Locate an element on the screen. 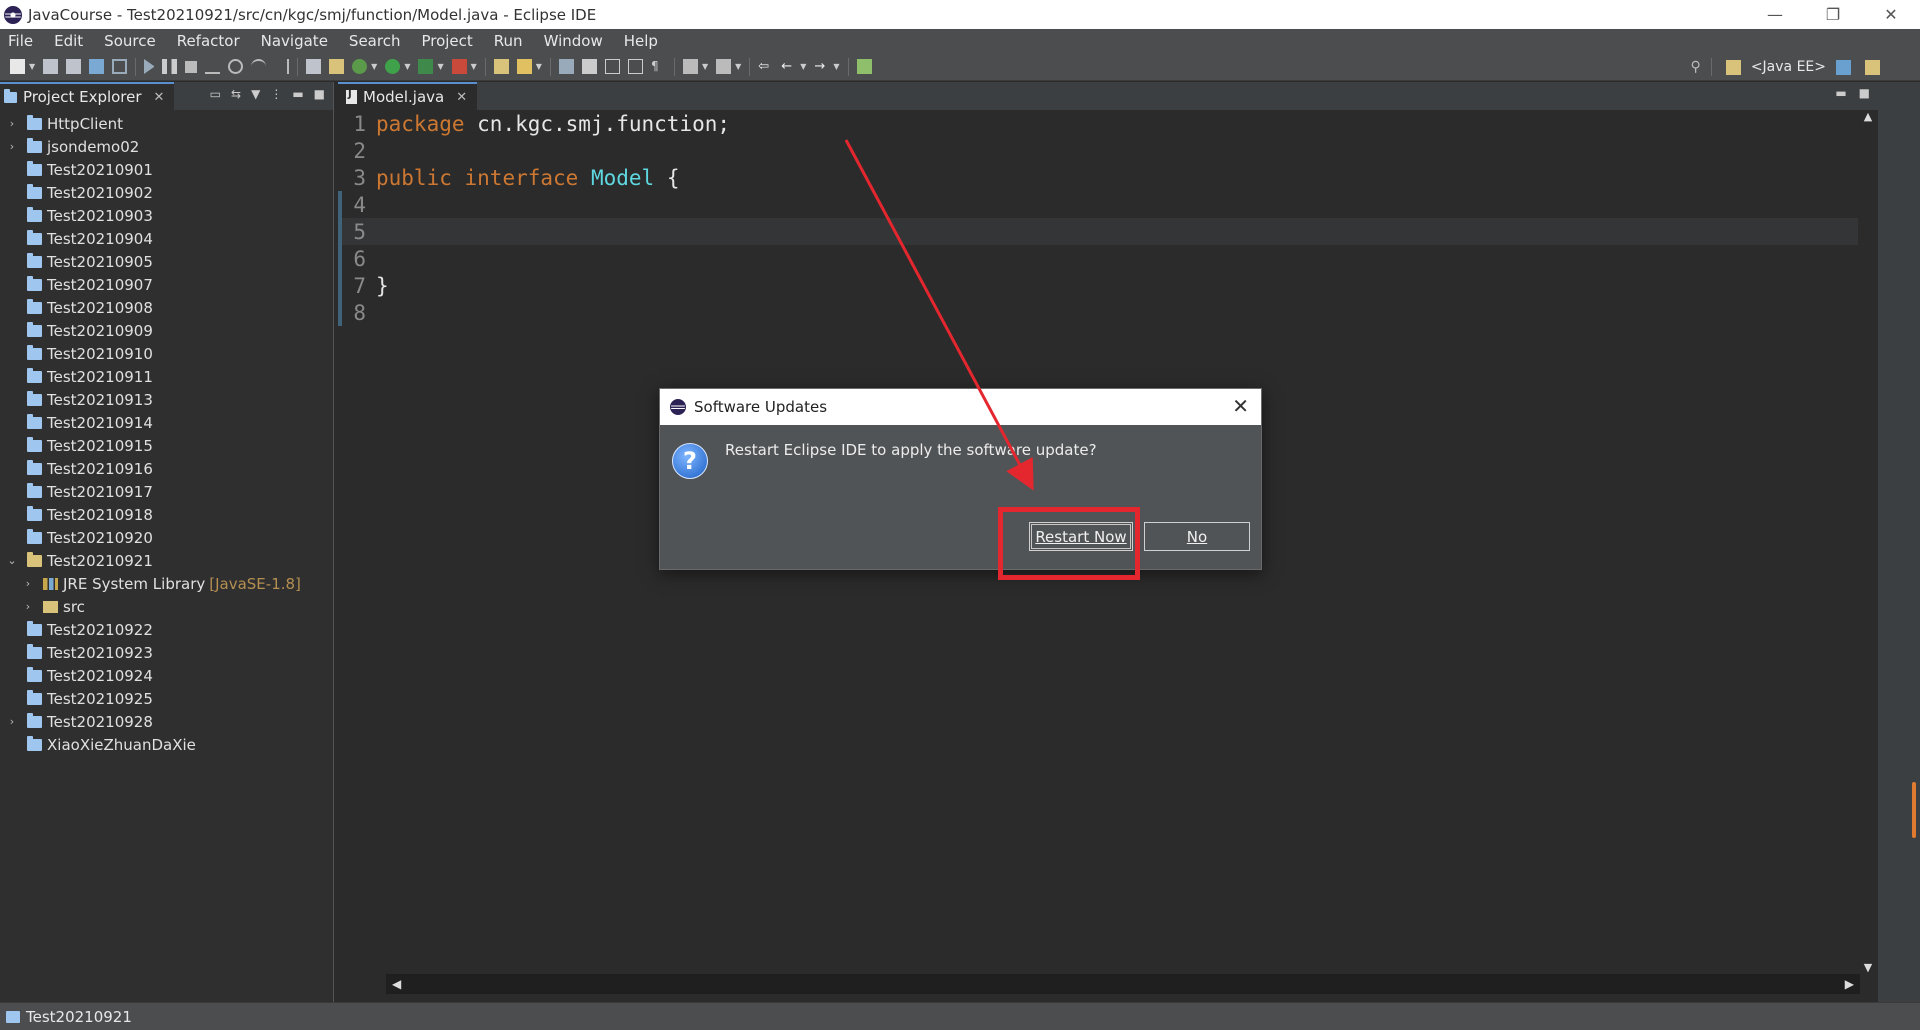  pen-dropdown-icon: ▼ is located at coordinates (539, 66).